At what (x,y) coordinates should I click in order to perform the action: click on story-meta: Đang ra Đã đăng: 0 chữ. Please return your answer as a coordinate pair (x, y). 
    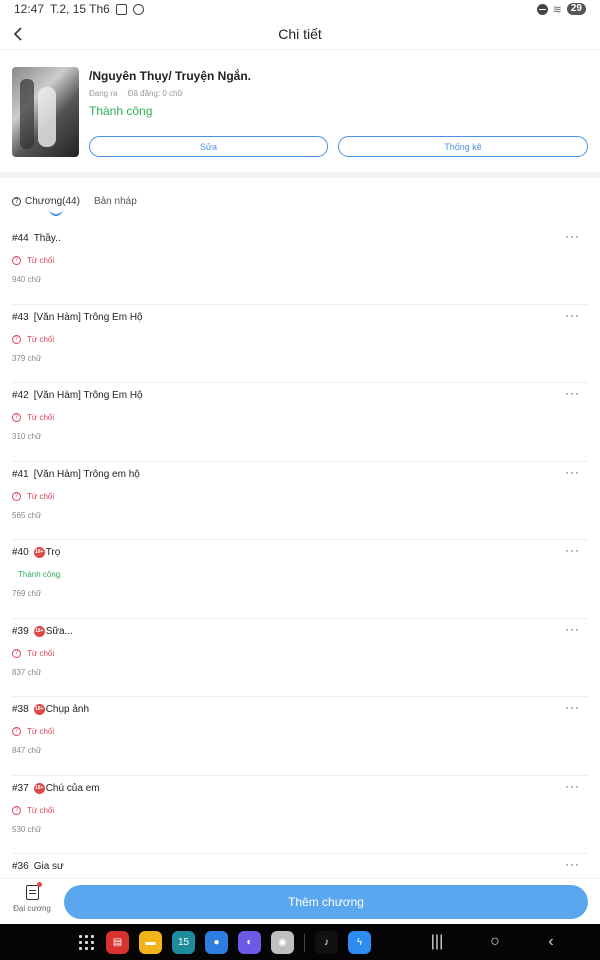
    Looking at the image, I should click on (140, 93).